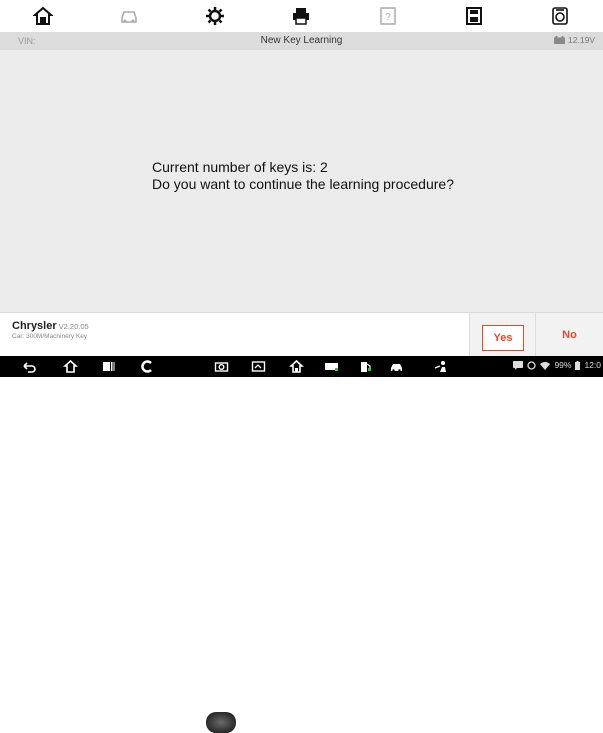 Image resolution: width=603 pixels, height=733 pixels. Describe the element at coordinates (569, 334) in the screenshot. I see `no-button: No` at that location.